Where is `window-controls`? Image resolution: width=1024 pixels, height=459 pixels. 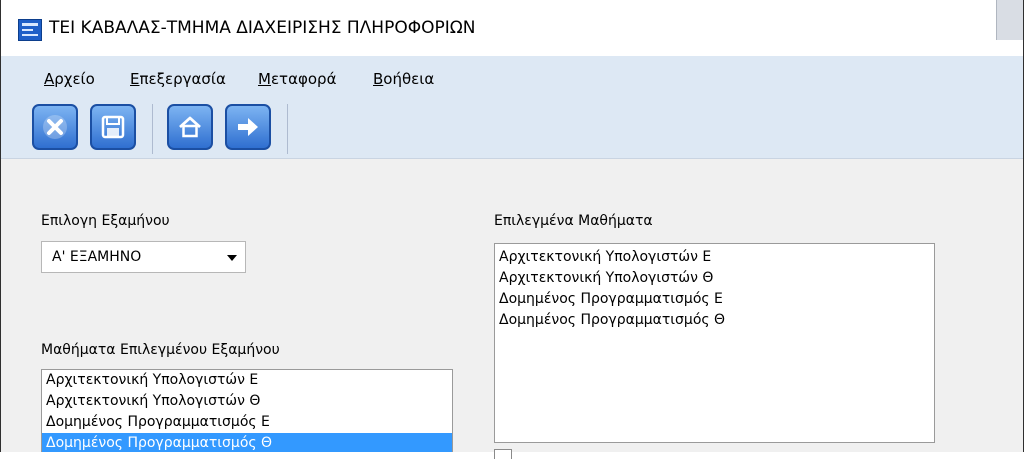
window-controls is located at coordinates (1009, 20).